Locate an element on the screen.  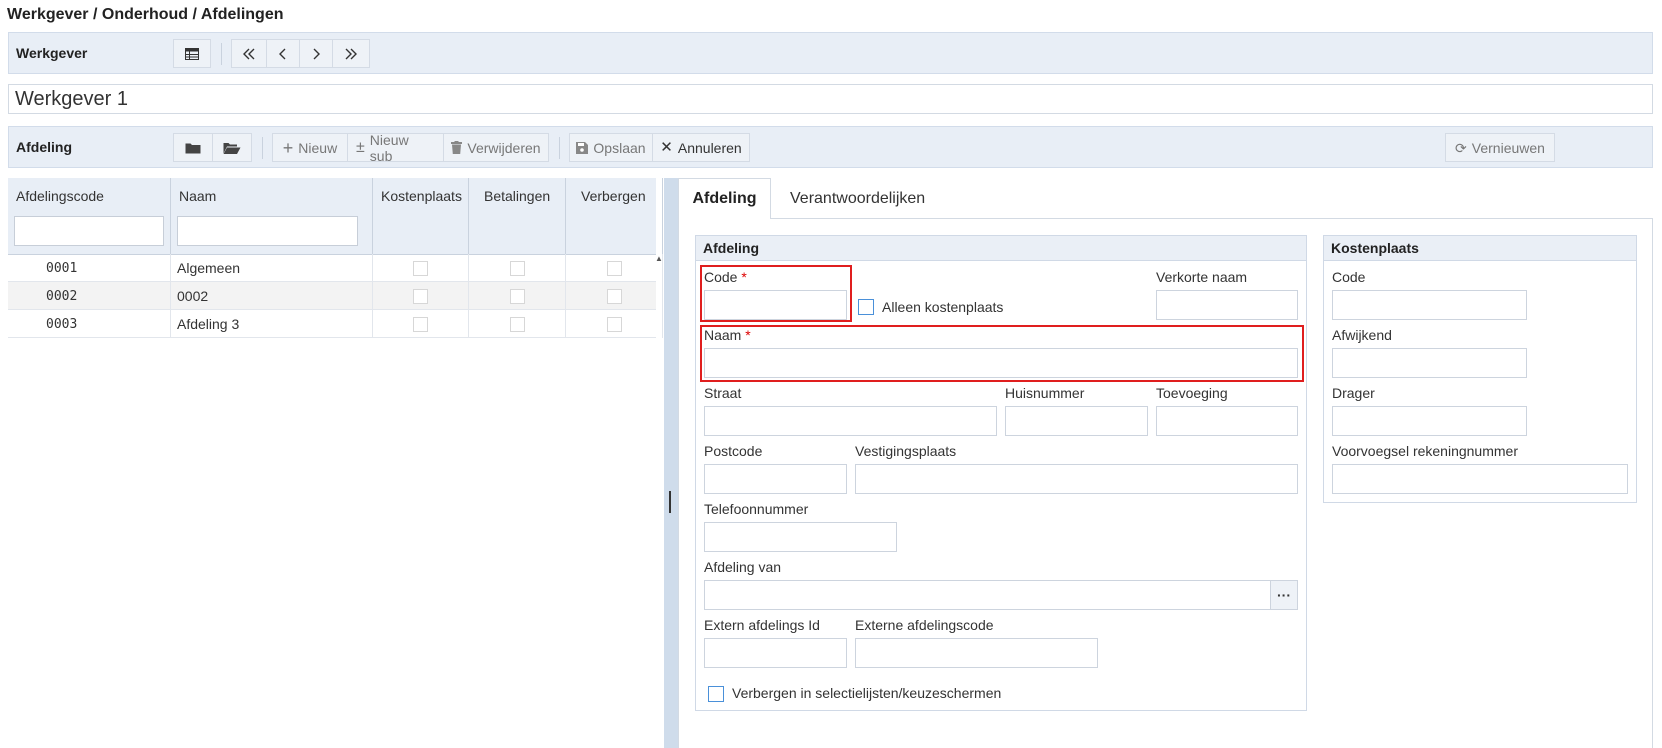
table-row: 0003 Afdeling 3 is located at coordinates (335, 324).